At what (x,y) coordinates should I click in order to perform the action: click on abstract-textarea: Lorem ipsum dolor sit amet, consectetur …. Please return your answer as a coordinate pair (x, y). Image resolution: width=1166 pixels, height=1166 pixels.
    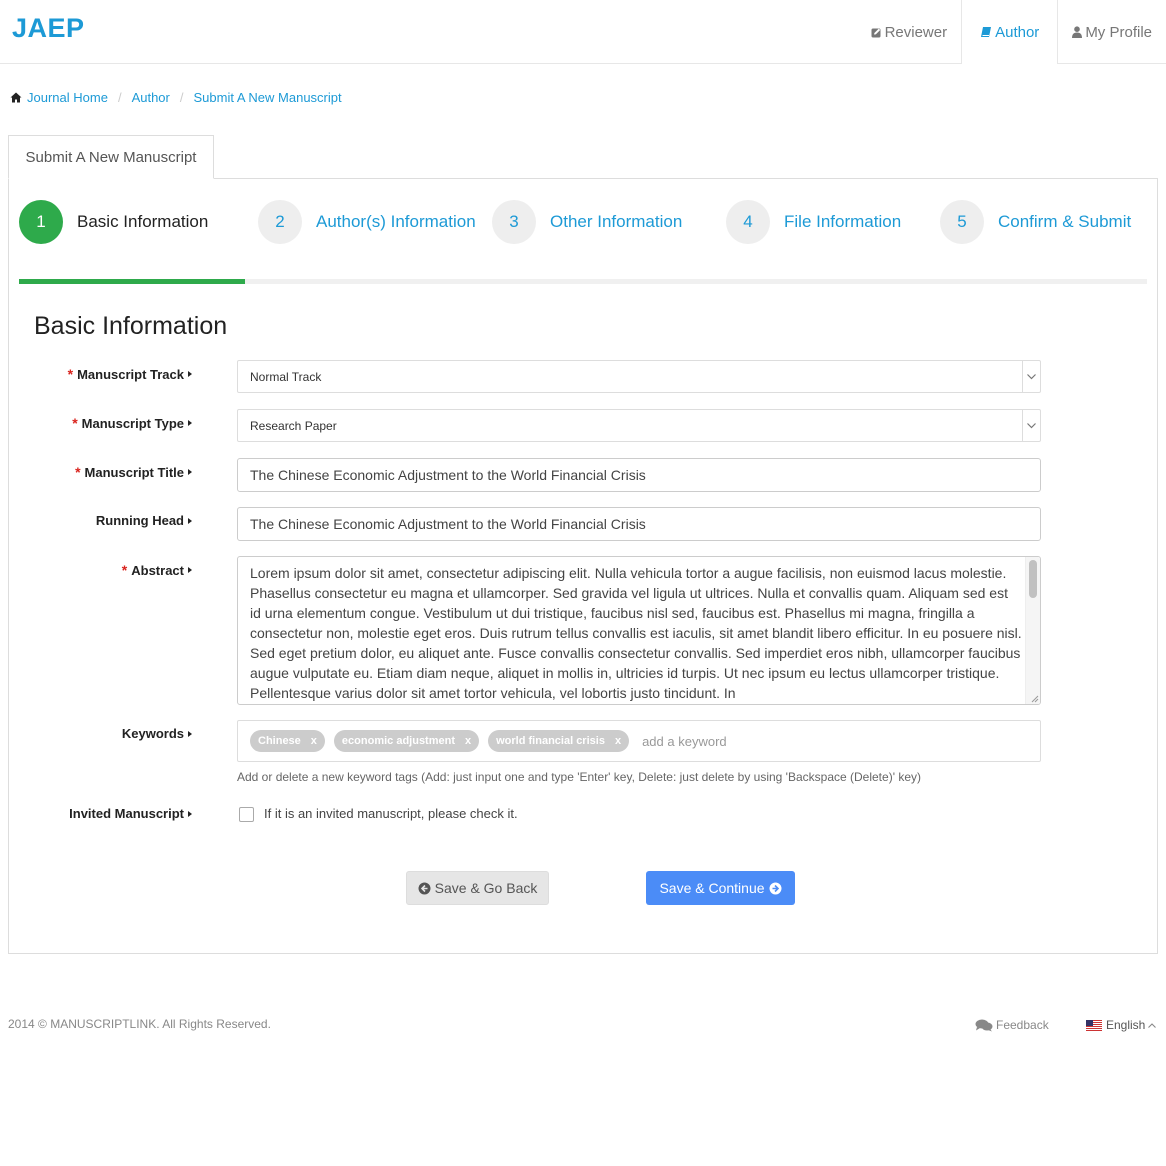
    Looking at the image, I should click on (639, 630).